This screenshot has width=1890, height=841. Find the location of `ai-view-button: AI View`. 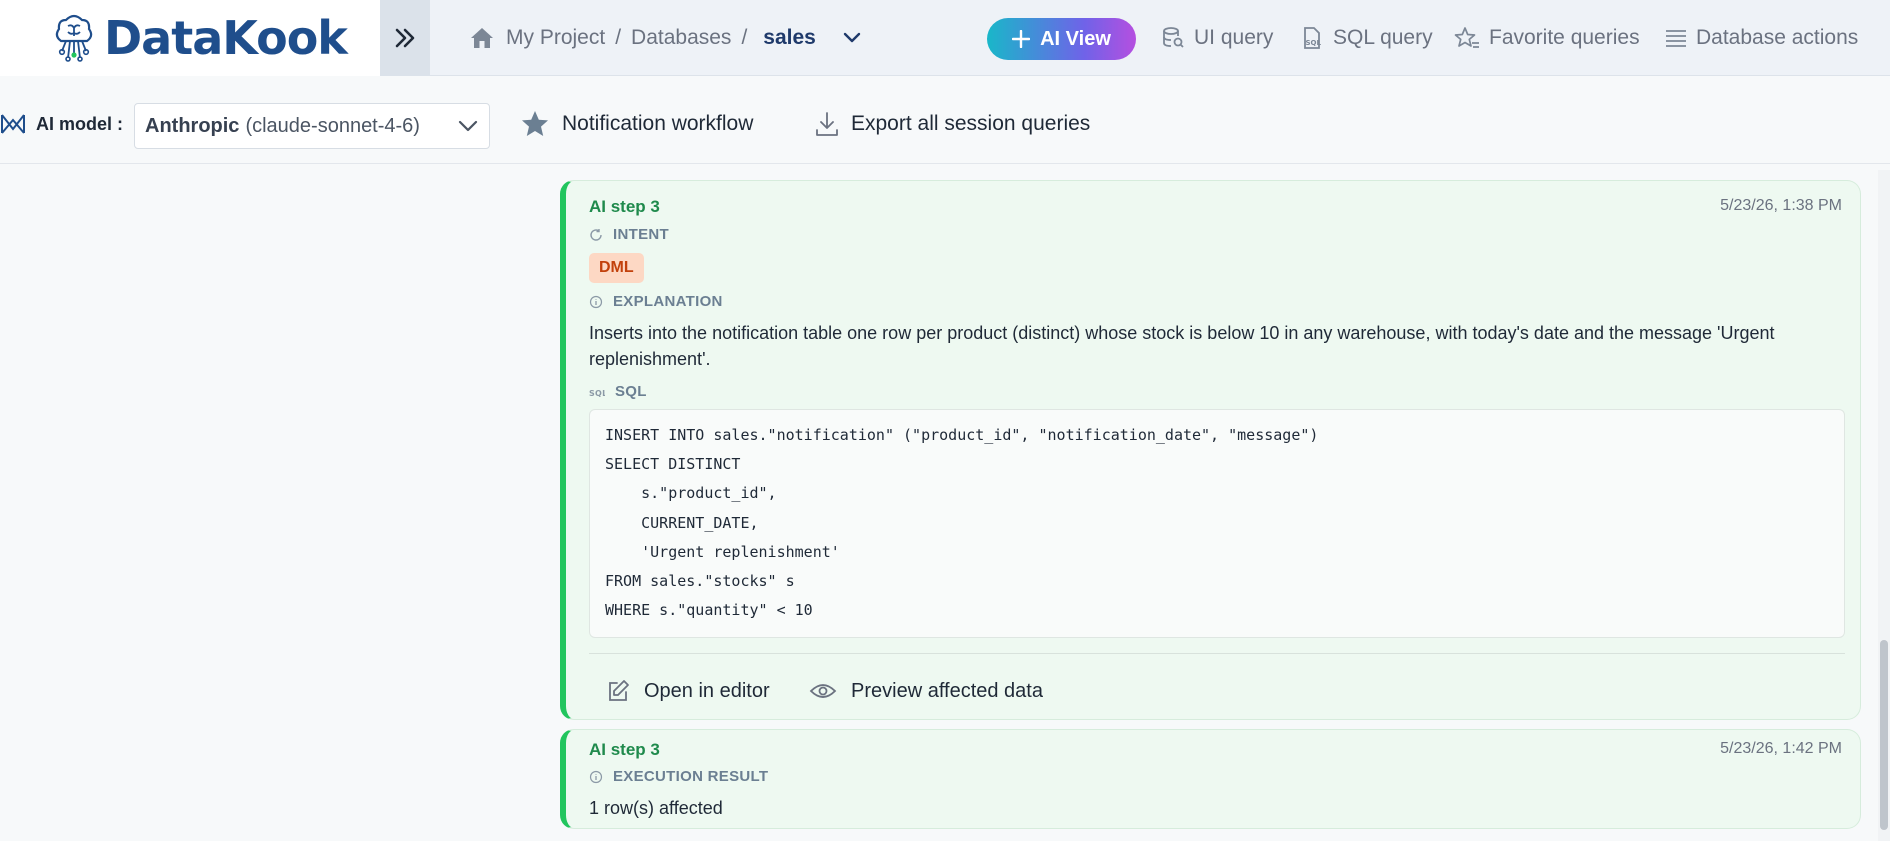

ai-view-button: AI View is located at coordinates (1061, 39).